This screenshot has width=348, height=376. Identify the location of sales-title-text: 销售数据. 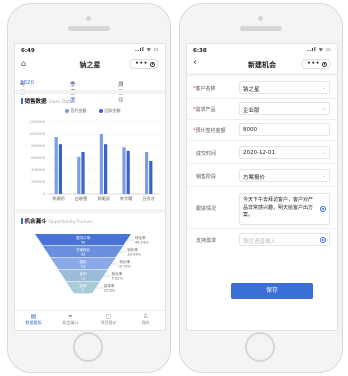
(35, 102).